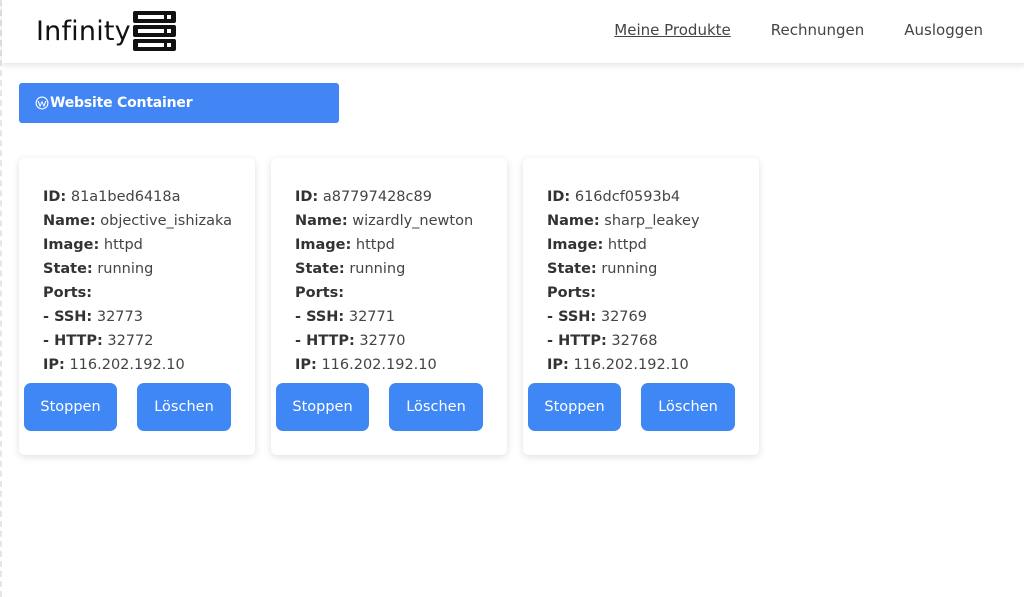 Image resolution: width=1024 pixels, height=597 pixels. I want to click on container-http-row: - HTTP: 32770, so click(384, 341).